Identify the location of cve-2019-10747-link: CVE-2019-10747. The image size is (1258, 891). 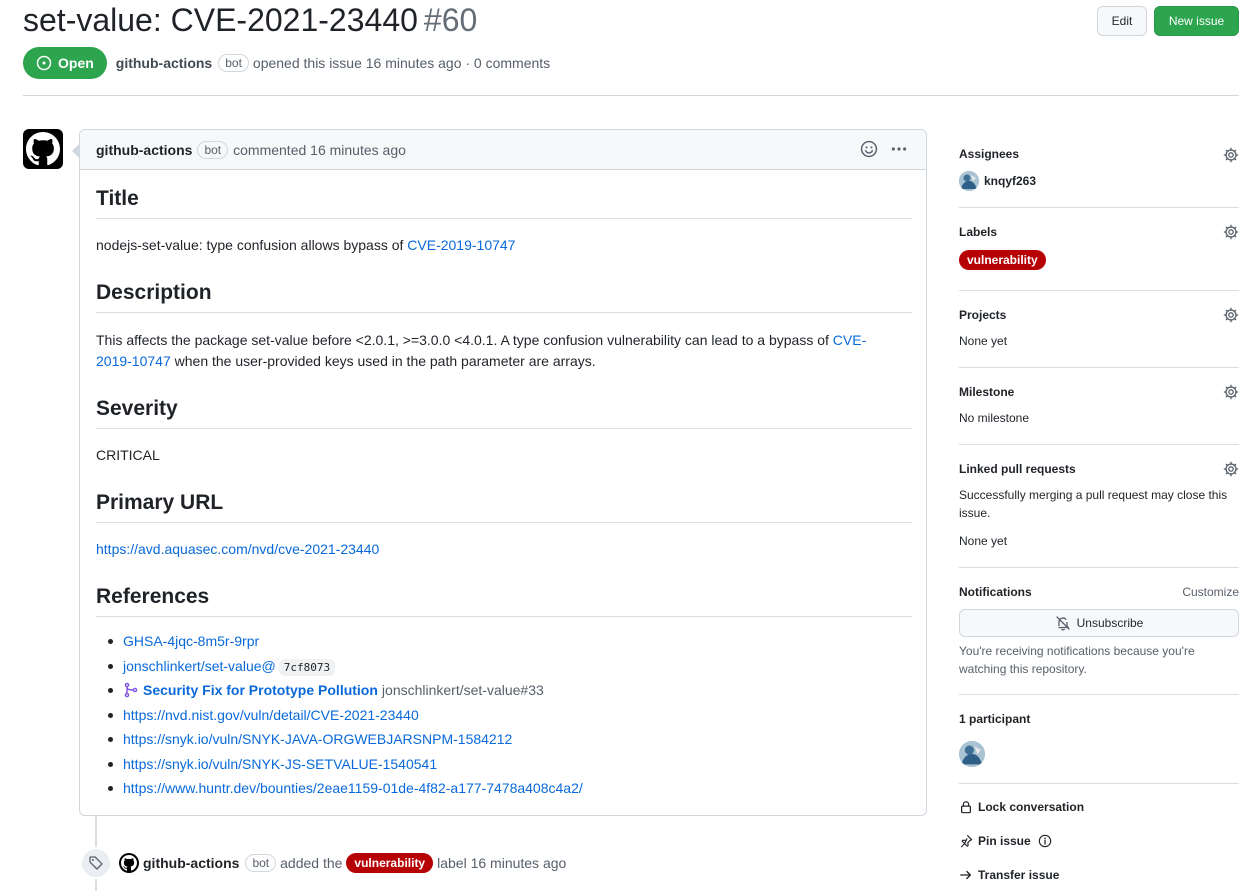
(461, 245).